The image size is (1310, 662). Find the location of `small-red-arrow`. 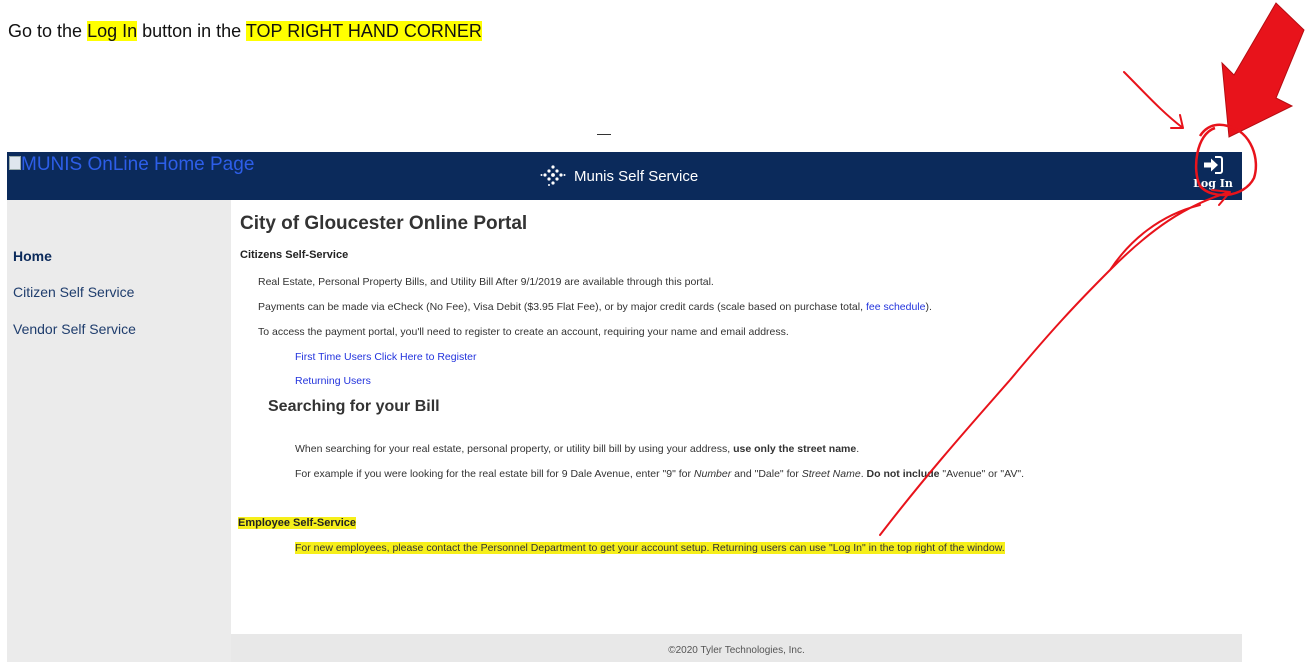

small-red-arrow is located at coordinates (1153, 100).